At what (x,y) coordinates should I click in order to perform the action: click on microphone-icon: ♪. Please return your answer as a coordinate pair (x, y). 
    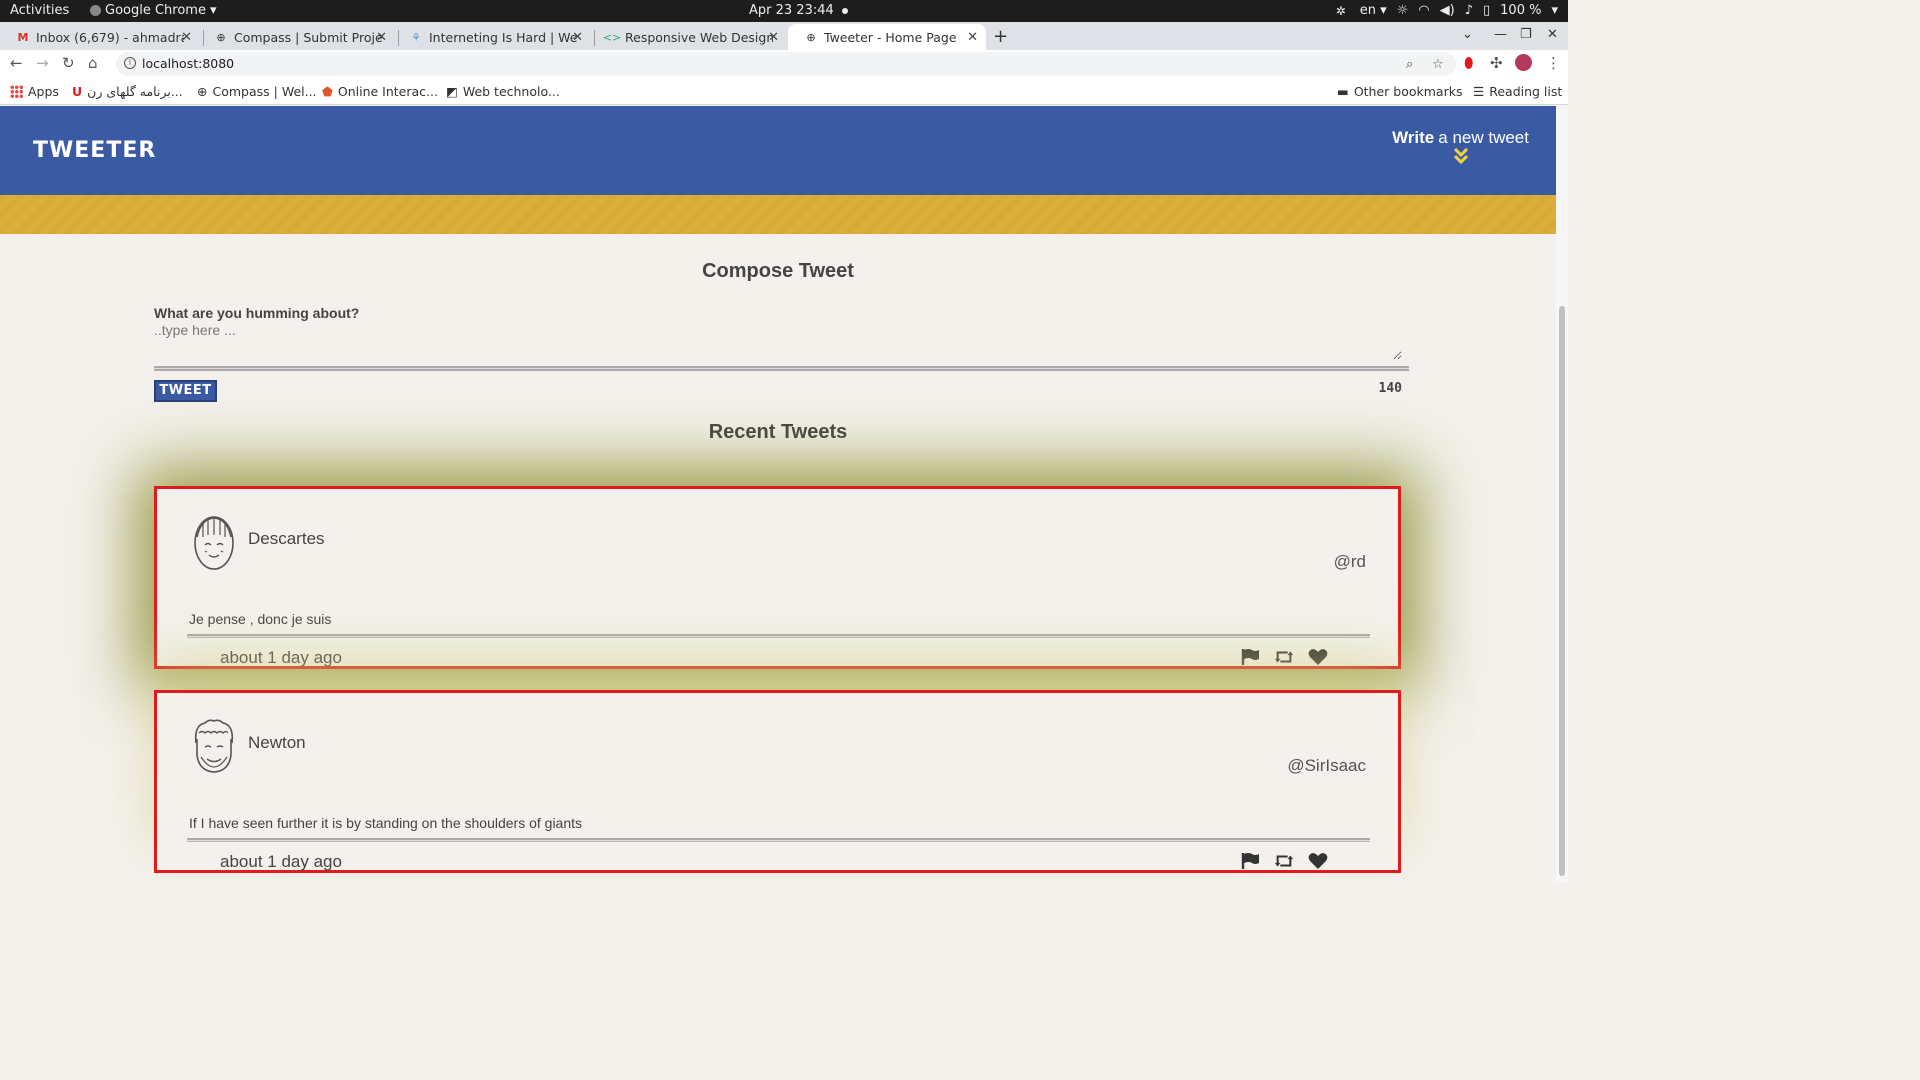
    Looking at the image, I should click on (1469, 10).